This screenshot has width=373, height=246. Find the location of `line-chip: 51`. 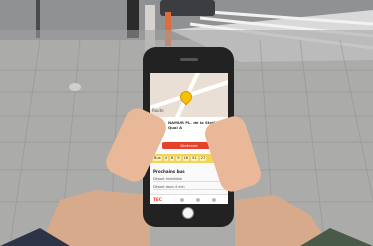

line-chip: 51 is located at coordinates (194, 158).